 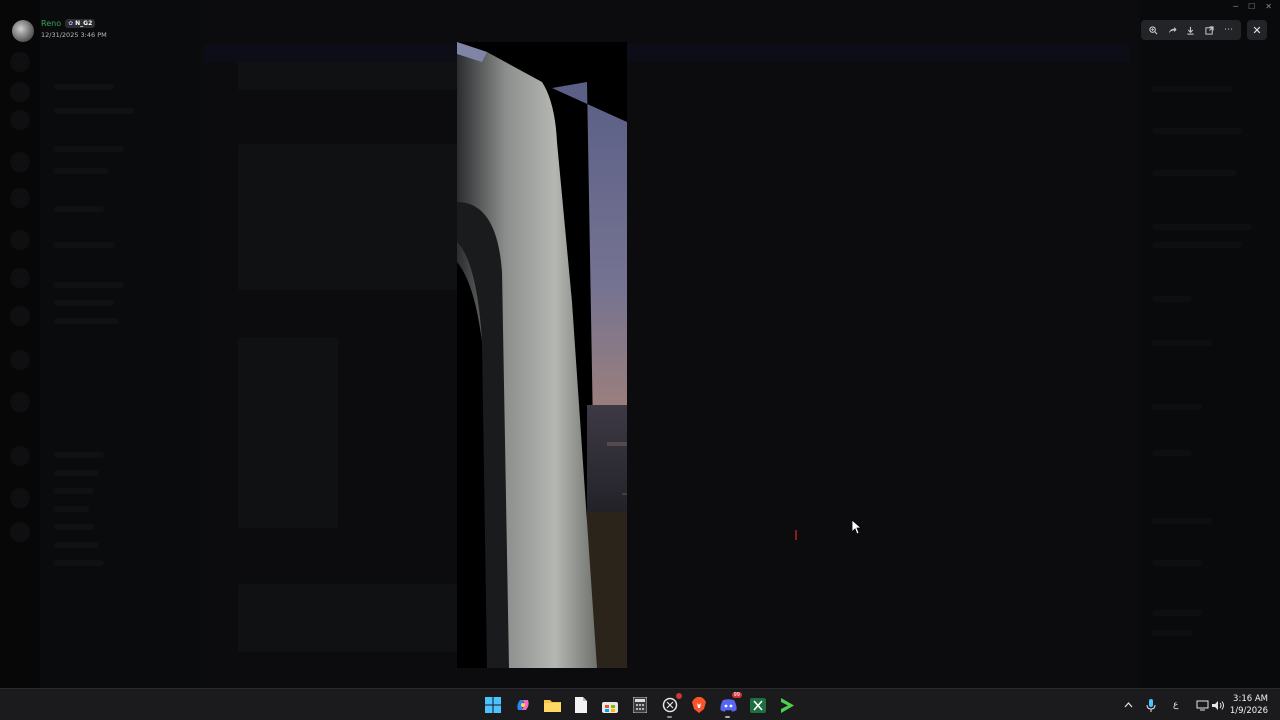 What do you see at coordinates (51, 23) in the screenshot?
I see `author-name: Reno` at bounding box center [51, 23].